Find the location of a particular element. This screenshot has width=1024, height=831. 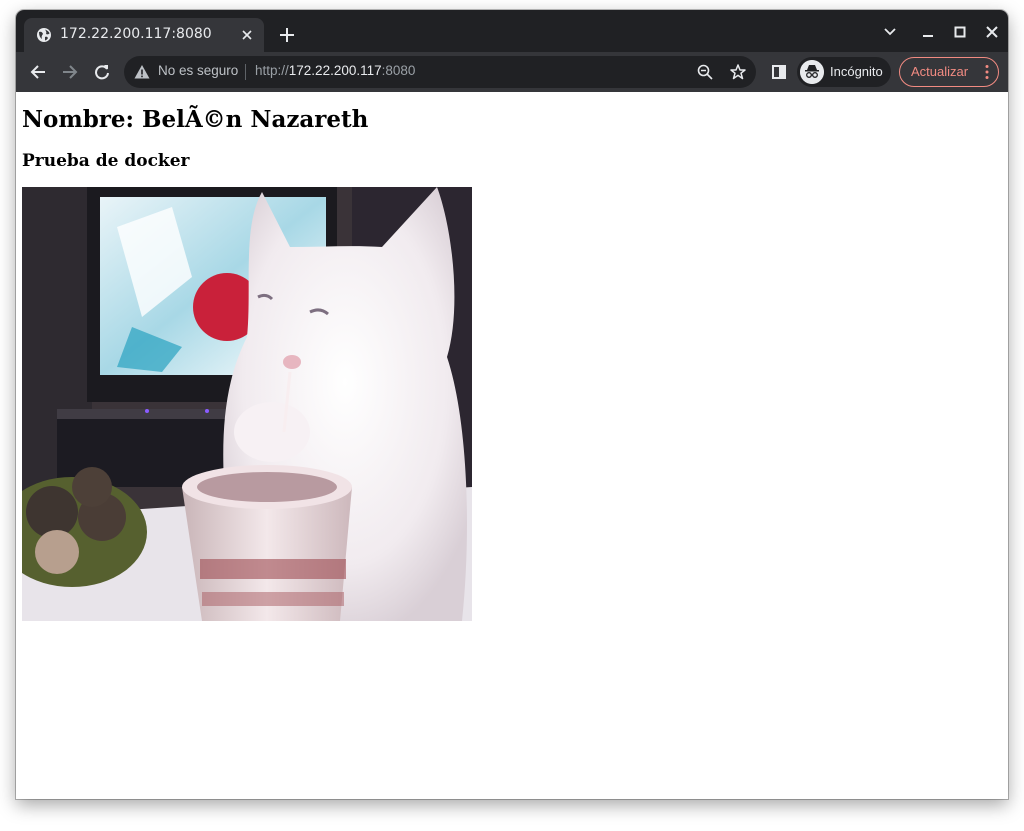

new-tab-icon is located at coordinates (287, 35).